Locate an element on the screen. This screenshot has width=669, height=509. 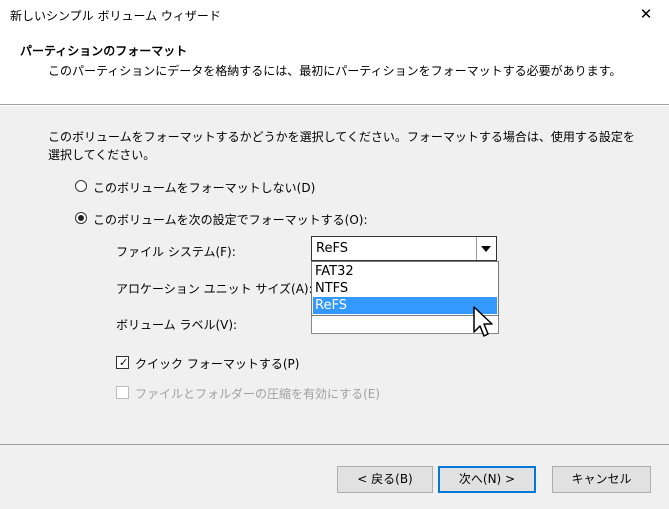
radio-no-format-label: このボリュームをフォーマットしない(D) is located at coordinates (204, 187).